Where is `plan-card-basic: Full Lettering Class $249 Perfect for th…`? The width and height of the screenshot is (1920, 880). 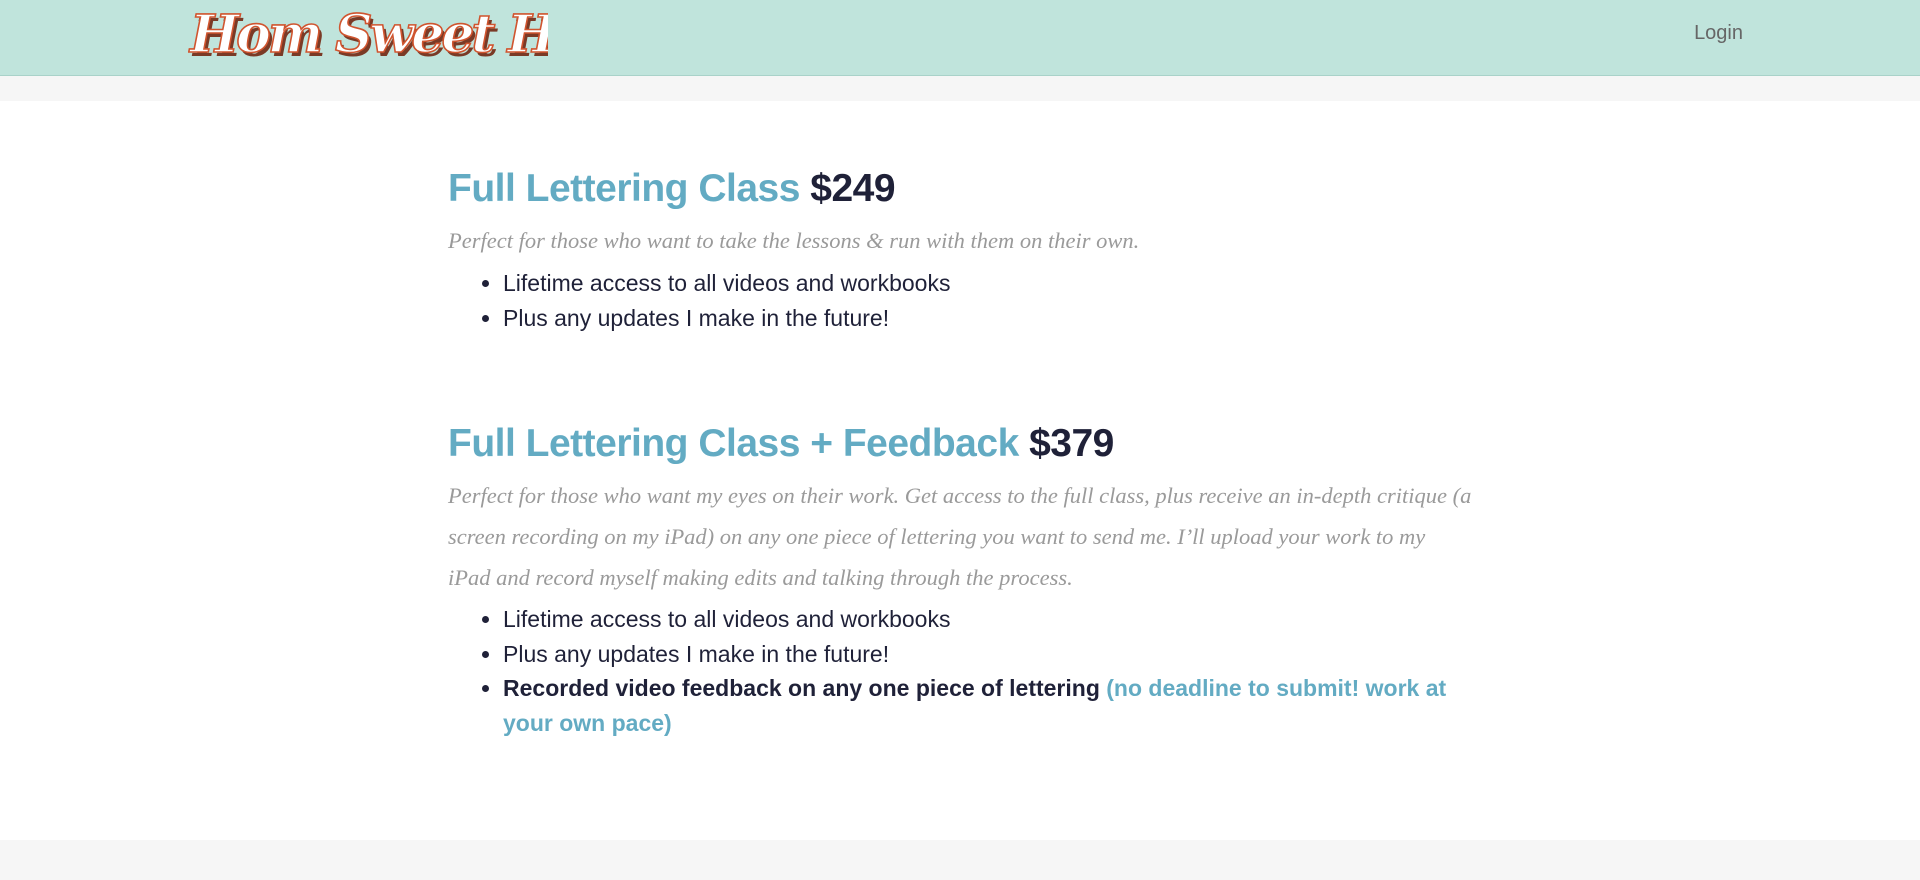
plan-card-basic: Full Lettering Class $249 Perfect for th… is located at coordinates (960, 250).